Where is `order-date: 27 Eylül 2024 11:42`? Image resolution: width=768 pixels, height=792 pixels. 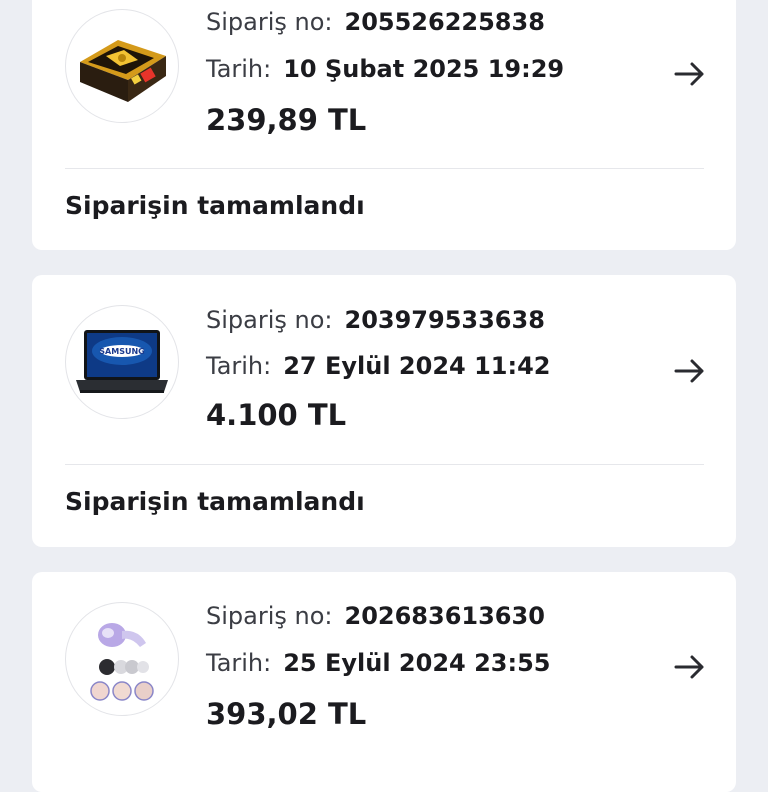 order-date: 27 Eylül 2024 11:42 is located at coordinates (417, 366).